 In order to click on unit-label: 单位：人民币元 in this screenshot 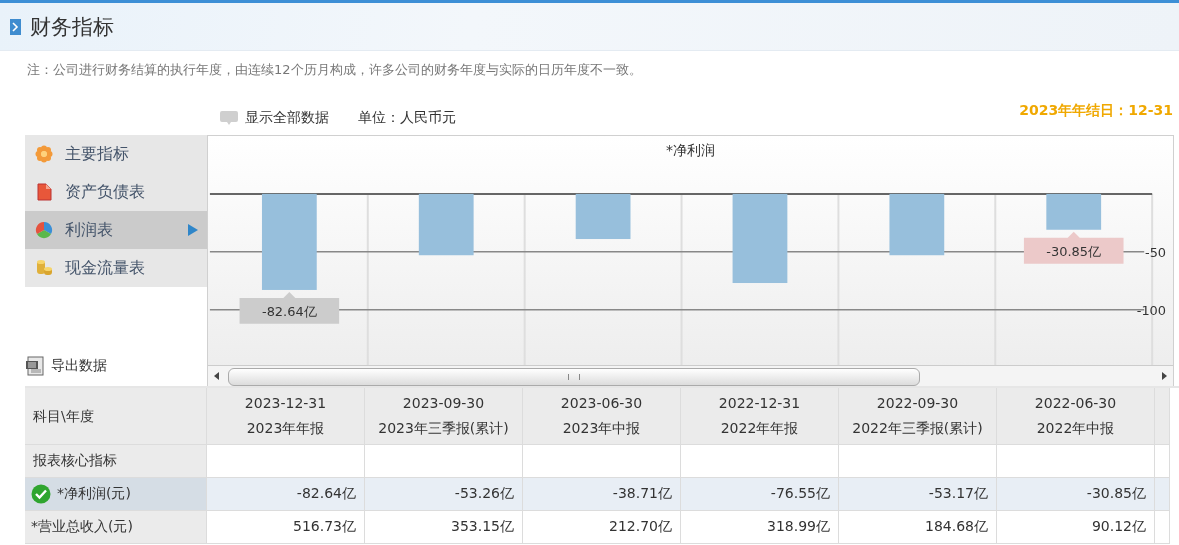, I will do `click(407, 118)`.